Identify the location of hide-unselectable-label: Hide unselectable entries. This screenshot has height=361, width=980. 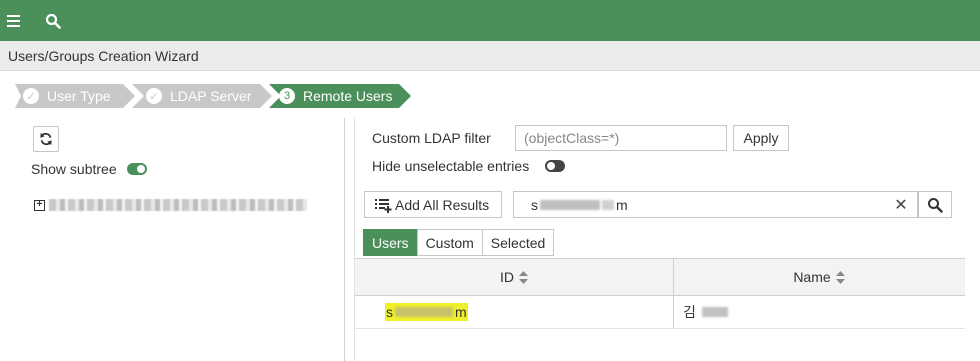
(451, 166).